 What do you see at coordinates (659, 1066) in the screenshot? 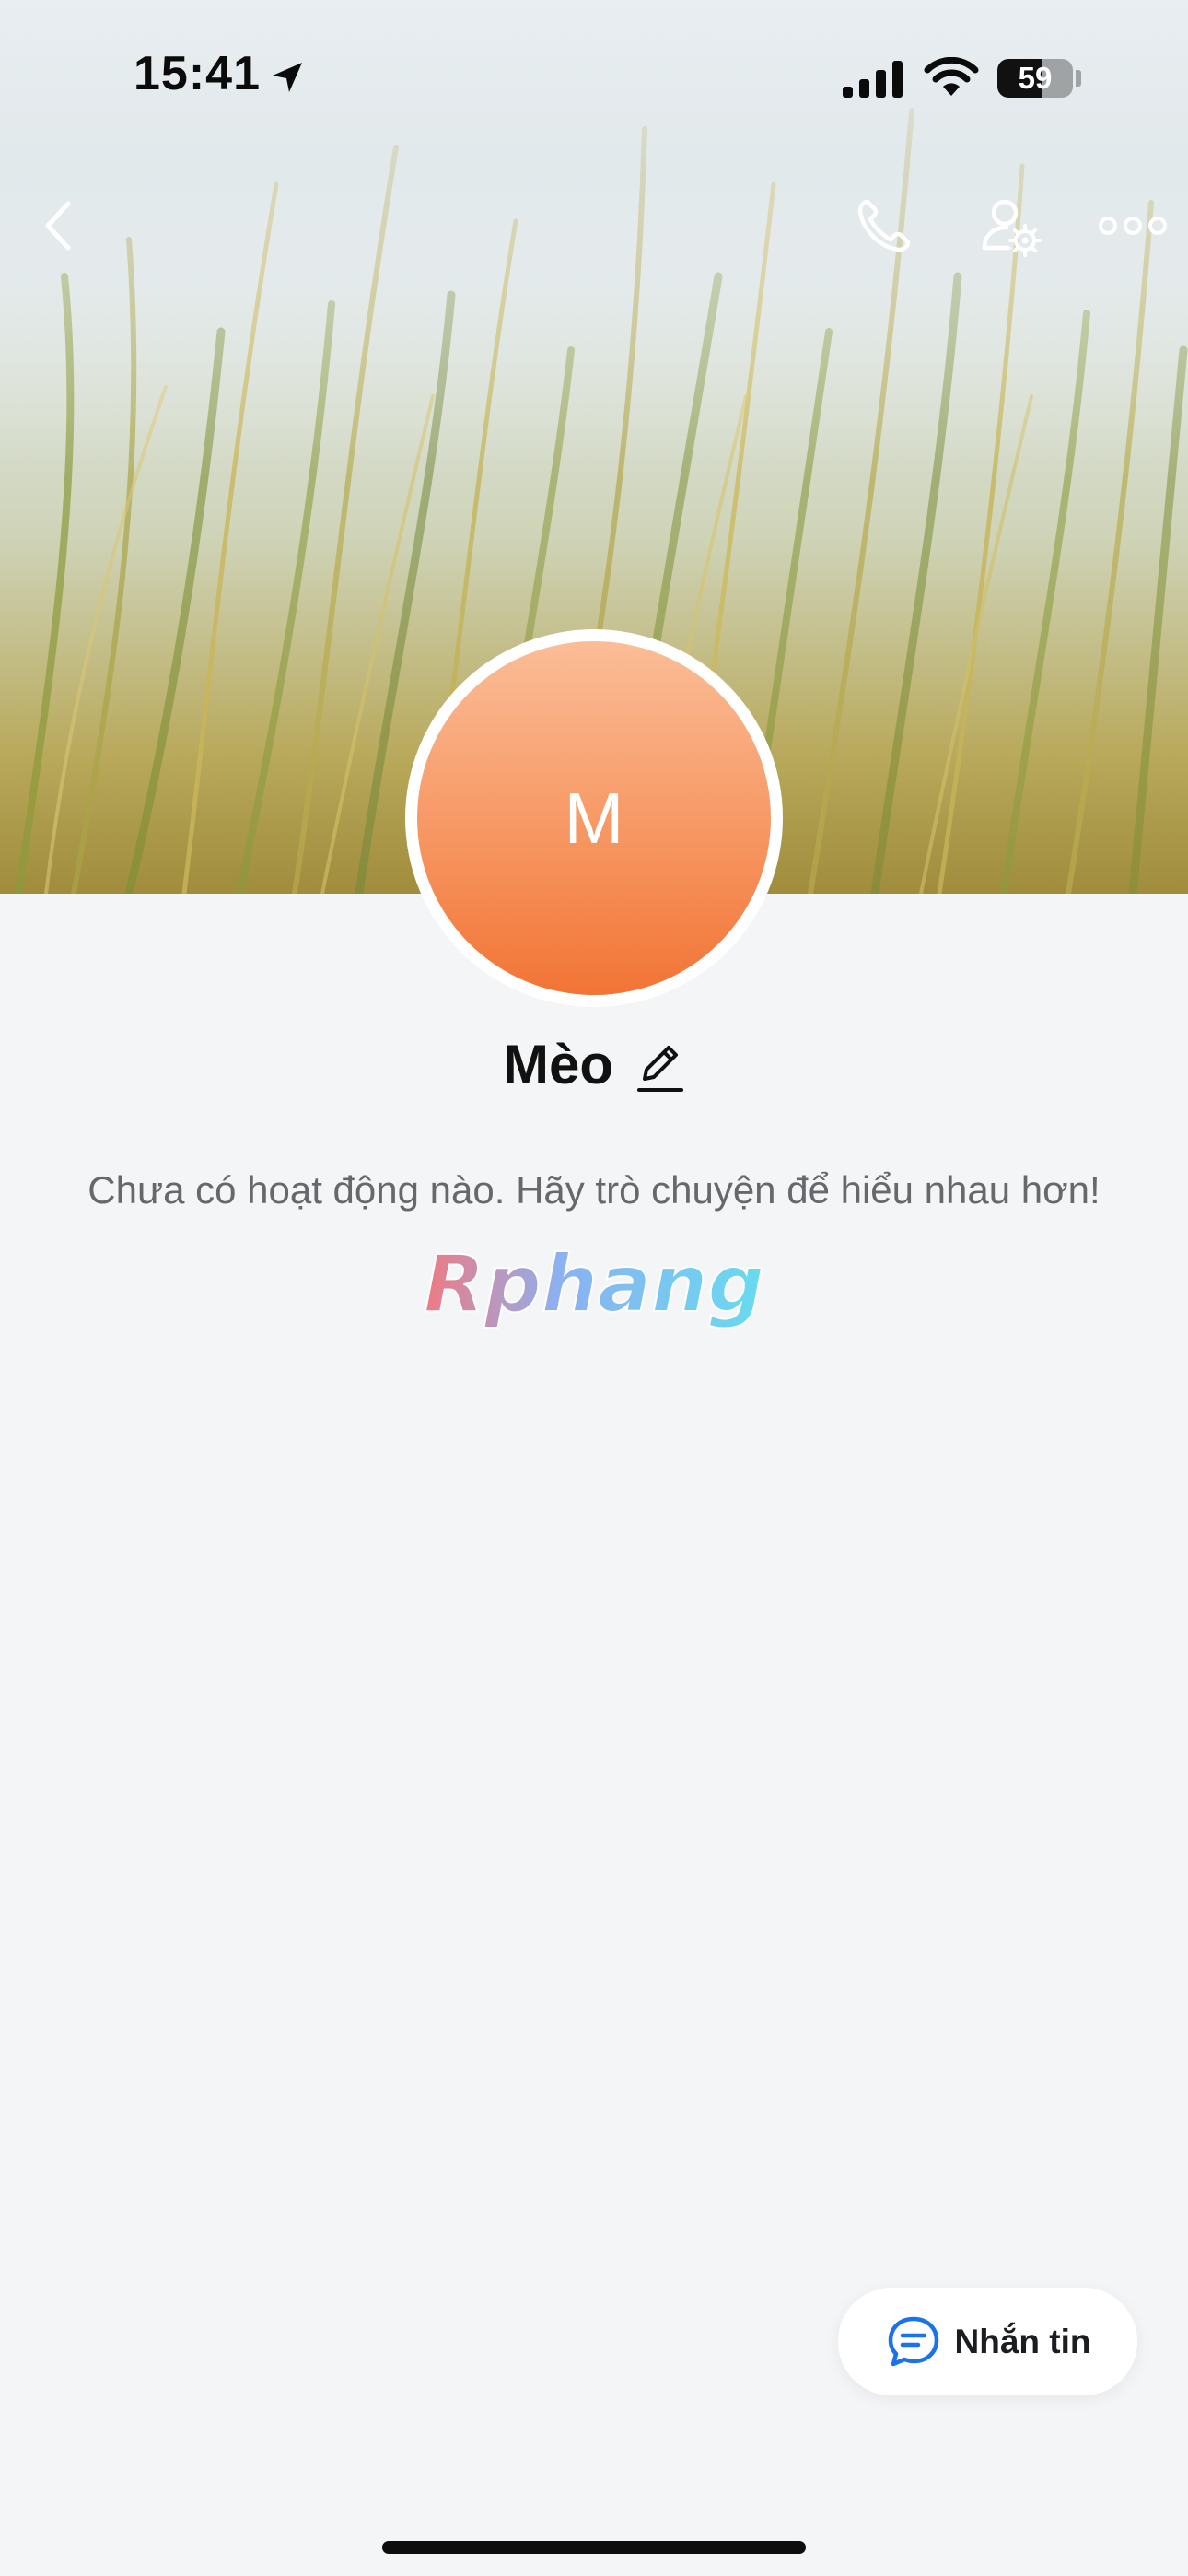
I see `pencil-edit-icon` at bounding box center [659, 1066].